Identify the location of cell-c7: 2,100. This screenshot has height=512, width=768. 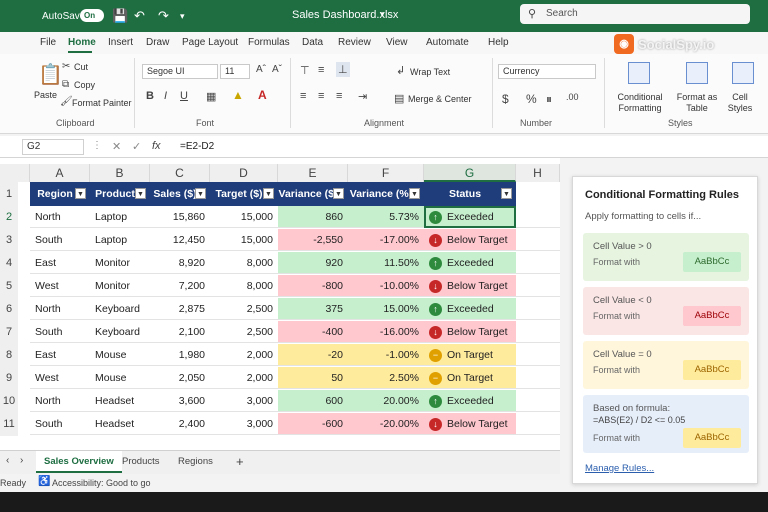
(180, 332).